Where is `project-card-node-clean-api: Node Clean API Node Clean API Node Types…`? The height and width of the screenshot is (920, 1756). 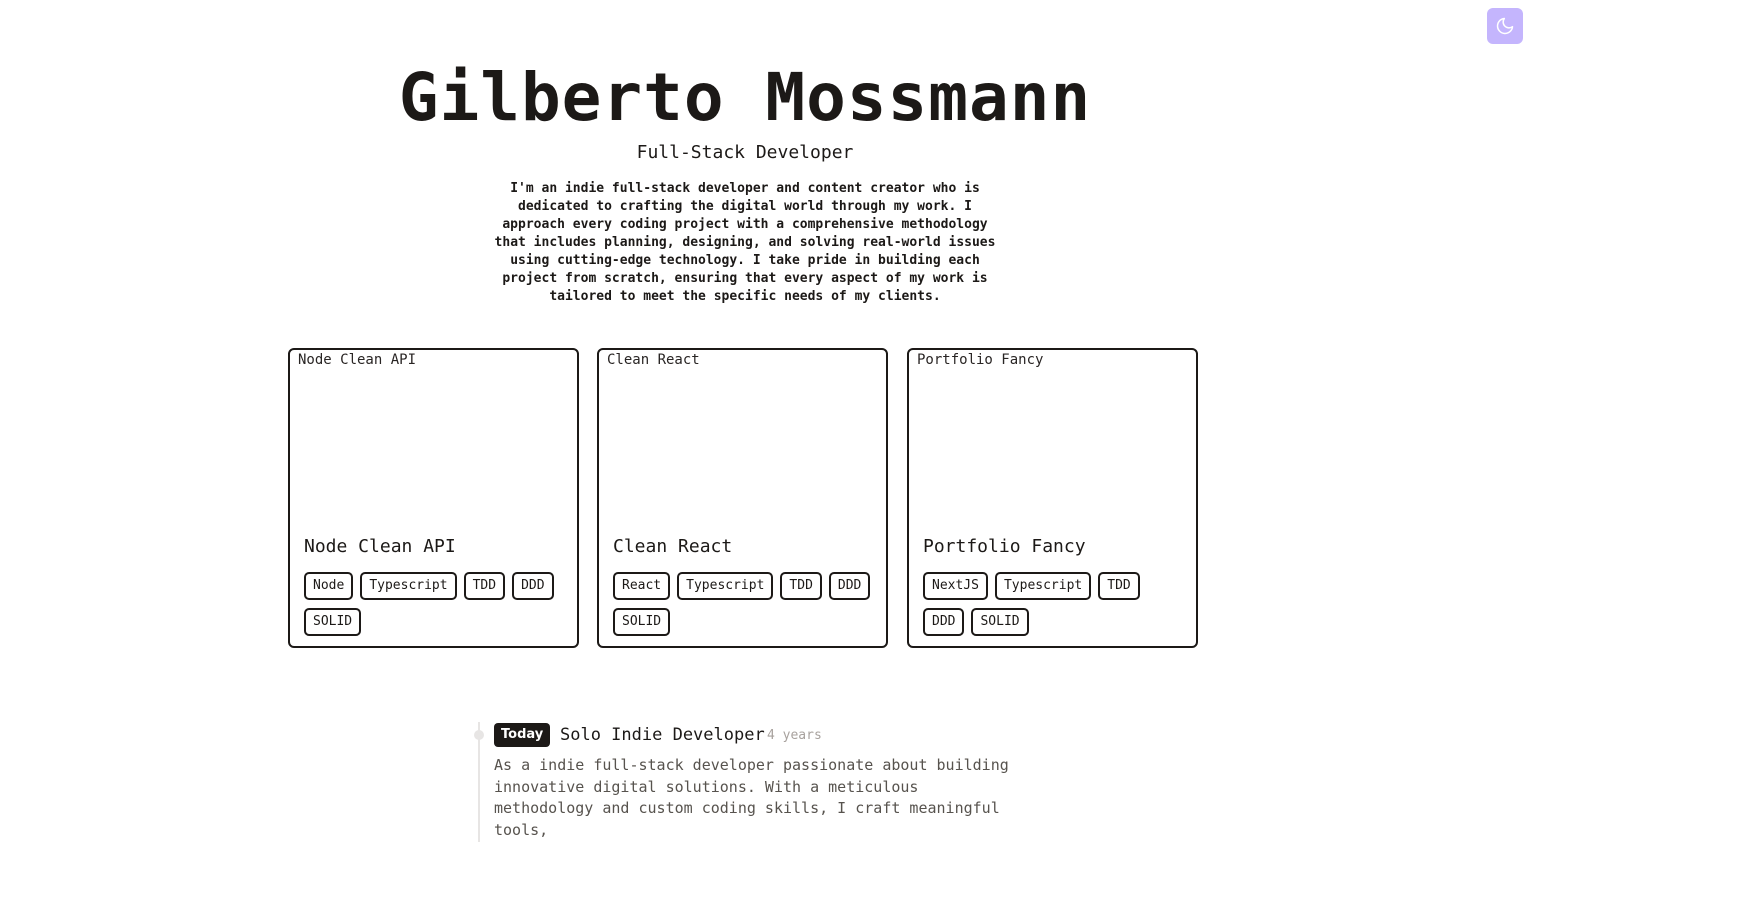 project-card-node-clean-api: Node Clean API Node Clean API Node Types… is located at coordinates (433, 498).